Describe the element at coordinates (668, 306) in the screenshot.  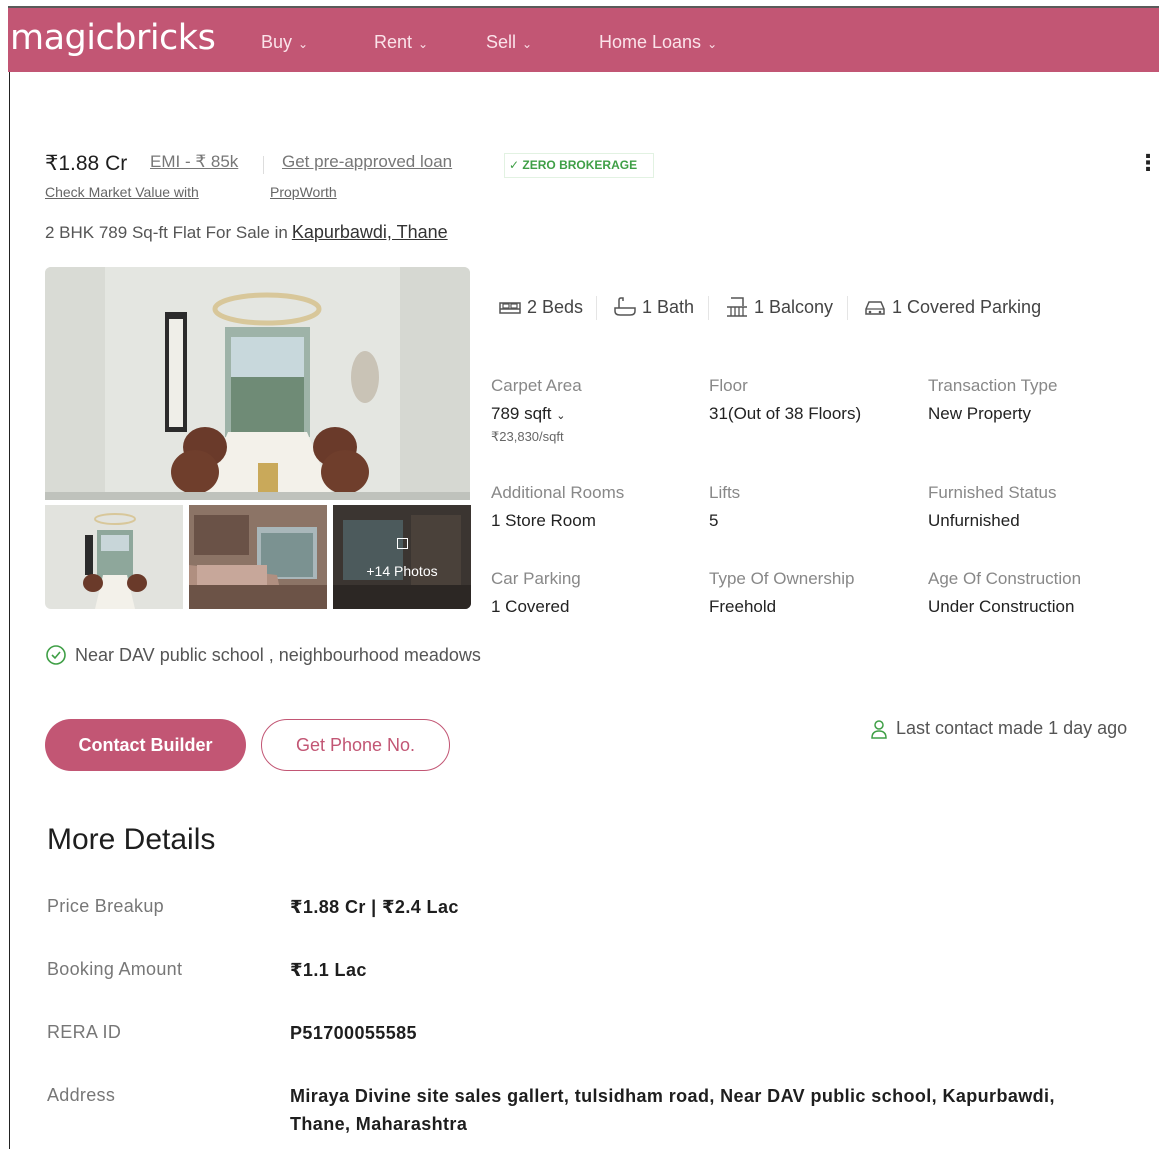
I see `bath-label: 1 Bath` at that location.